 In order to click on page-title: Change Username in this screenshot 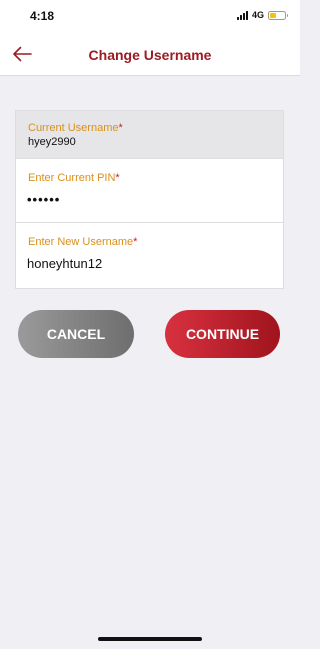, I will do `click(150, 55)`.